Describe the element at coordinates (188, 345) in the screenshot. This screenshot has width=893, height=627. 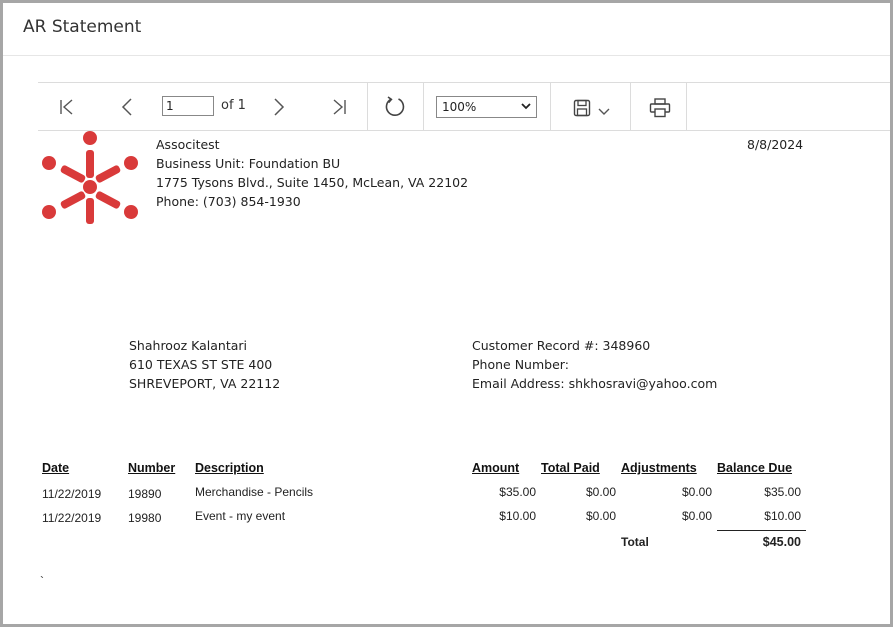
I see `customer-name: Shahrooz Kalantari` at that location.